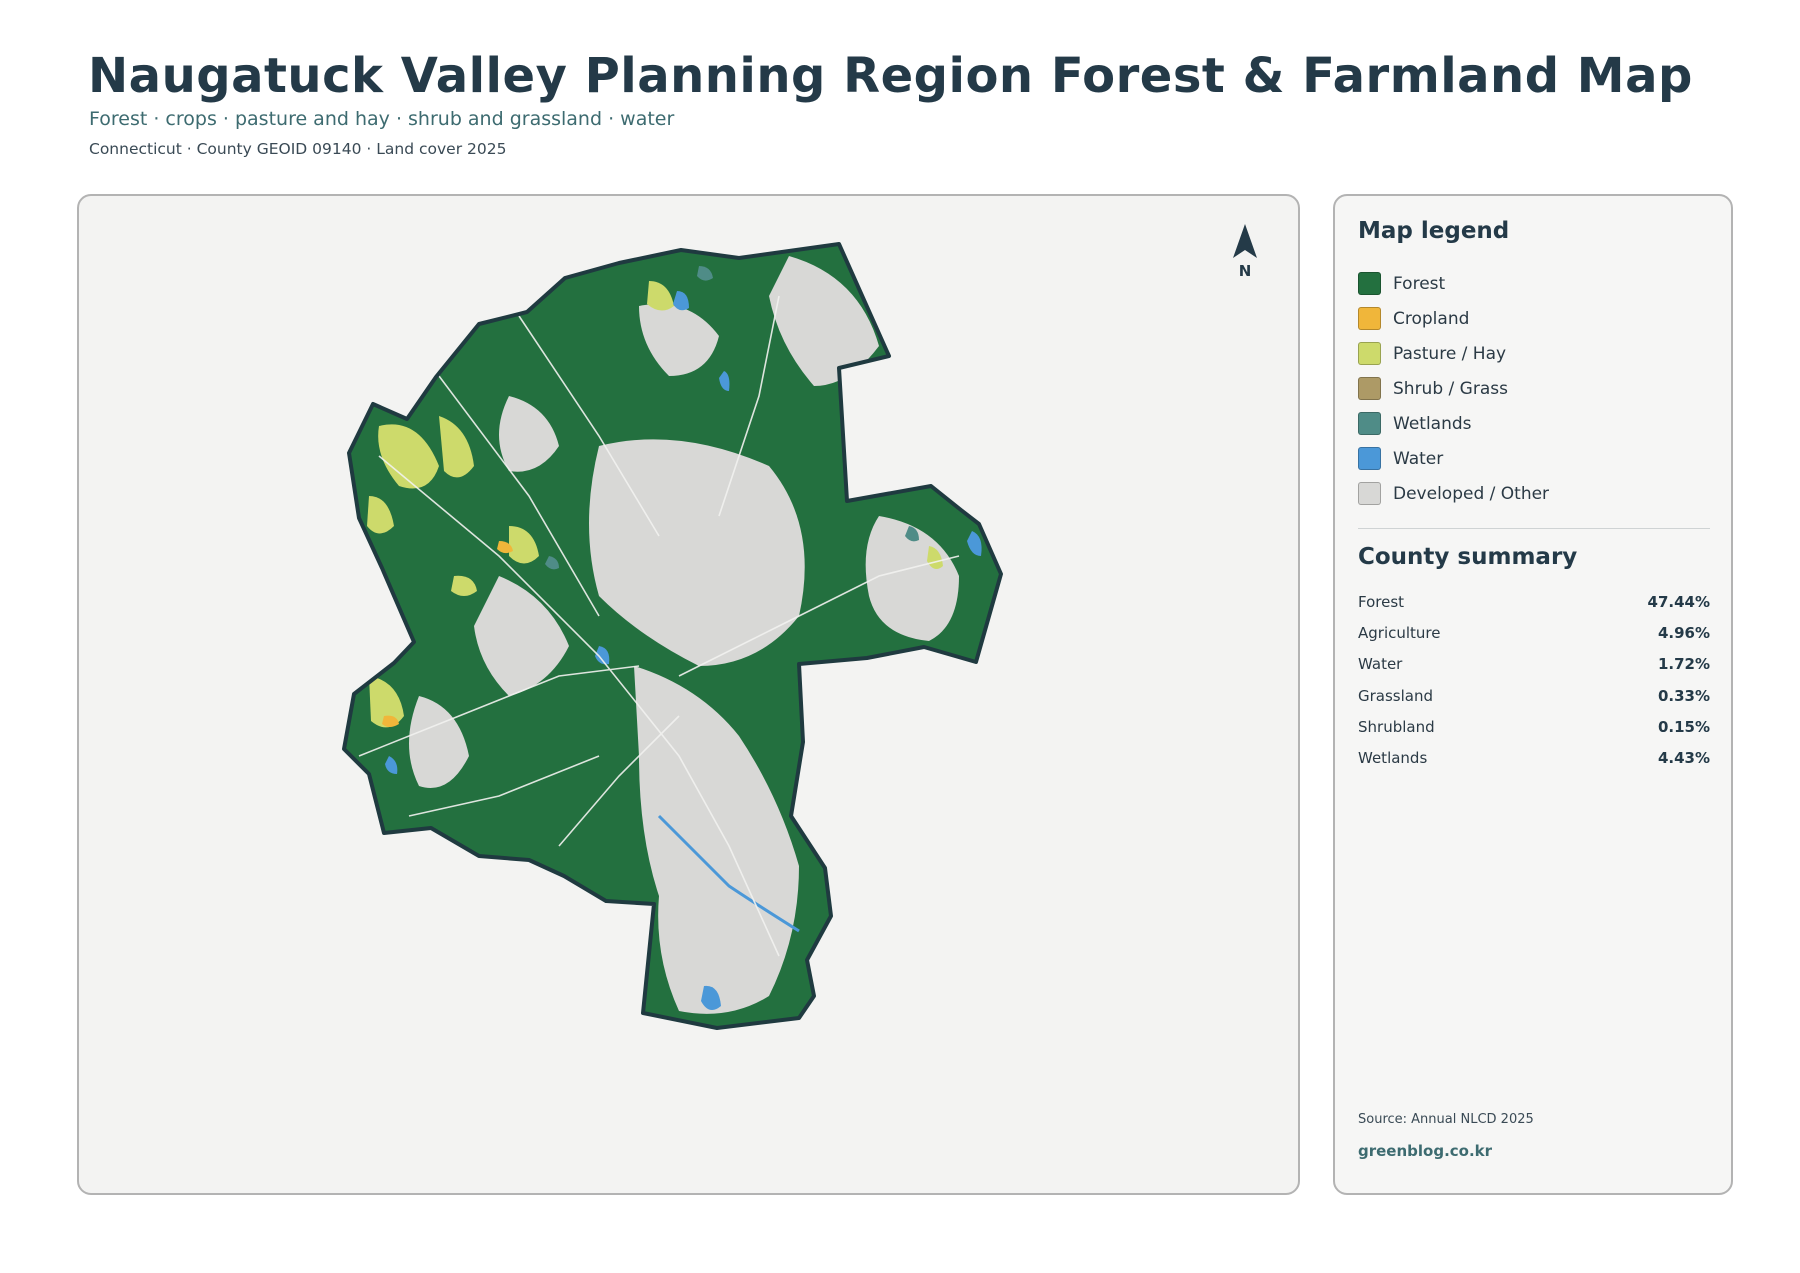 Image resolution: width=1800 pixels, height=1273 pixels. What do you see at coordinates (1468, 557) in the screenshot?
I see `summary-title: County summary` at bounding box center [1468, 557].